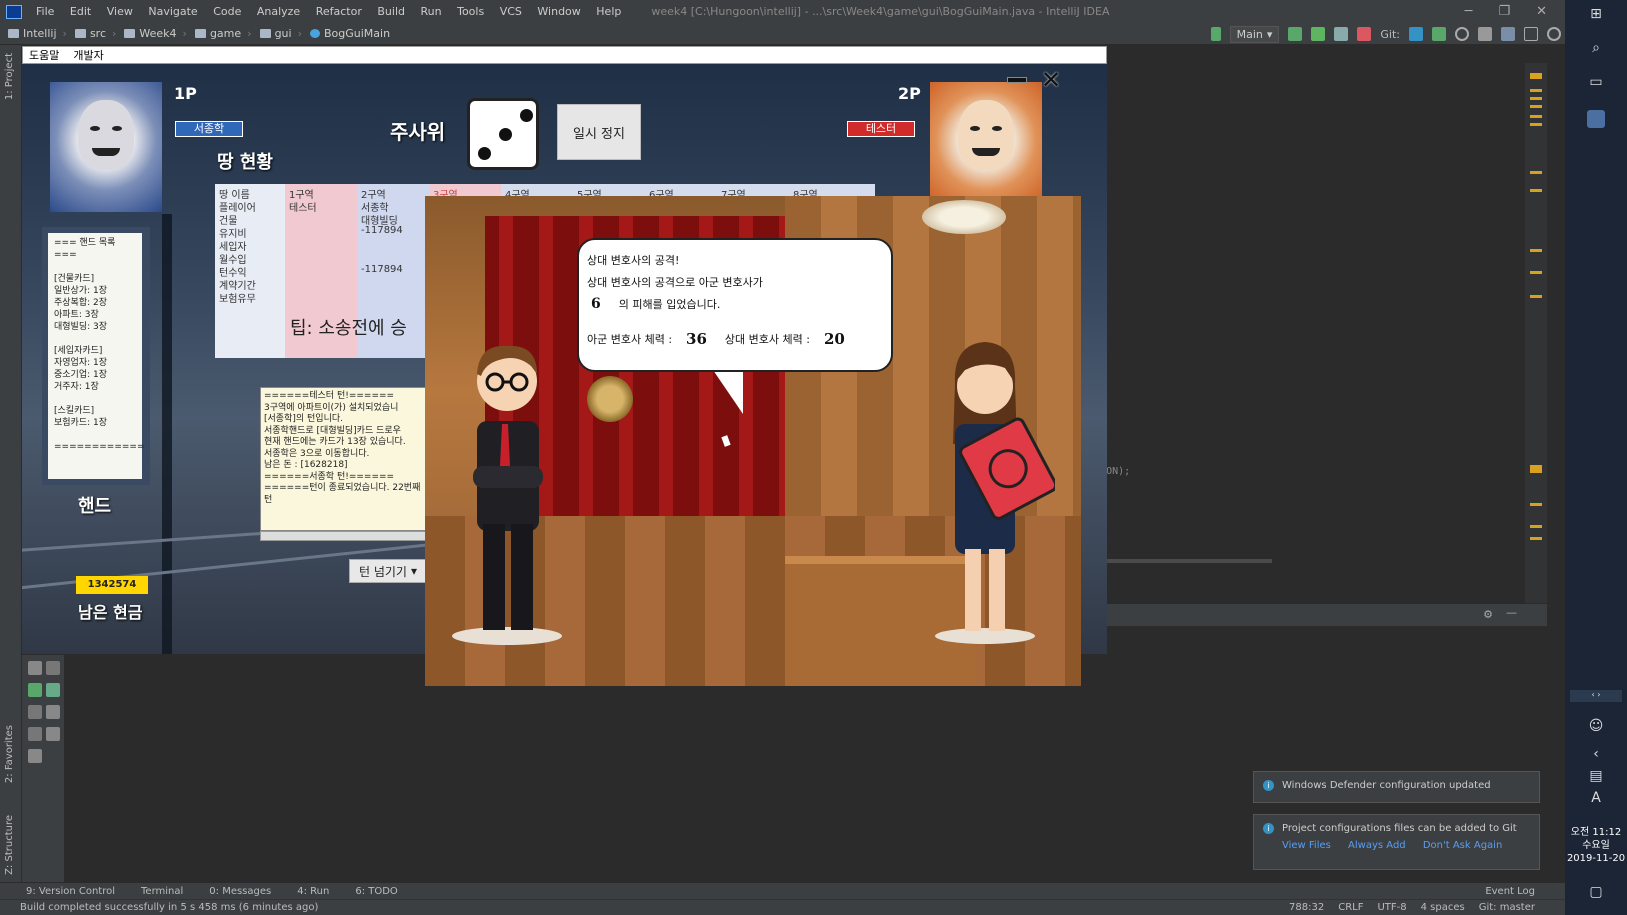  What do you see at coordinates (1596, 893) in the screenshot?
I see `notification-center-icon: ▢` at bounding box center [1596, 893].